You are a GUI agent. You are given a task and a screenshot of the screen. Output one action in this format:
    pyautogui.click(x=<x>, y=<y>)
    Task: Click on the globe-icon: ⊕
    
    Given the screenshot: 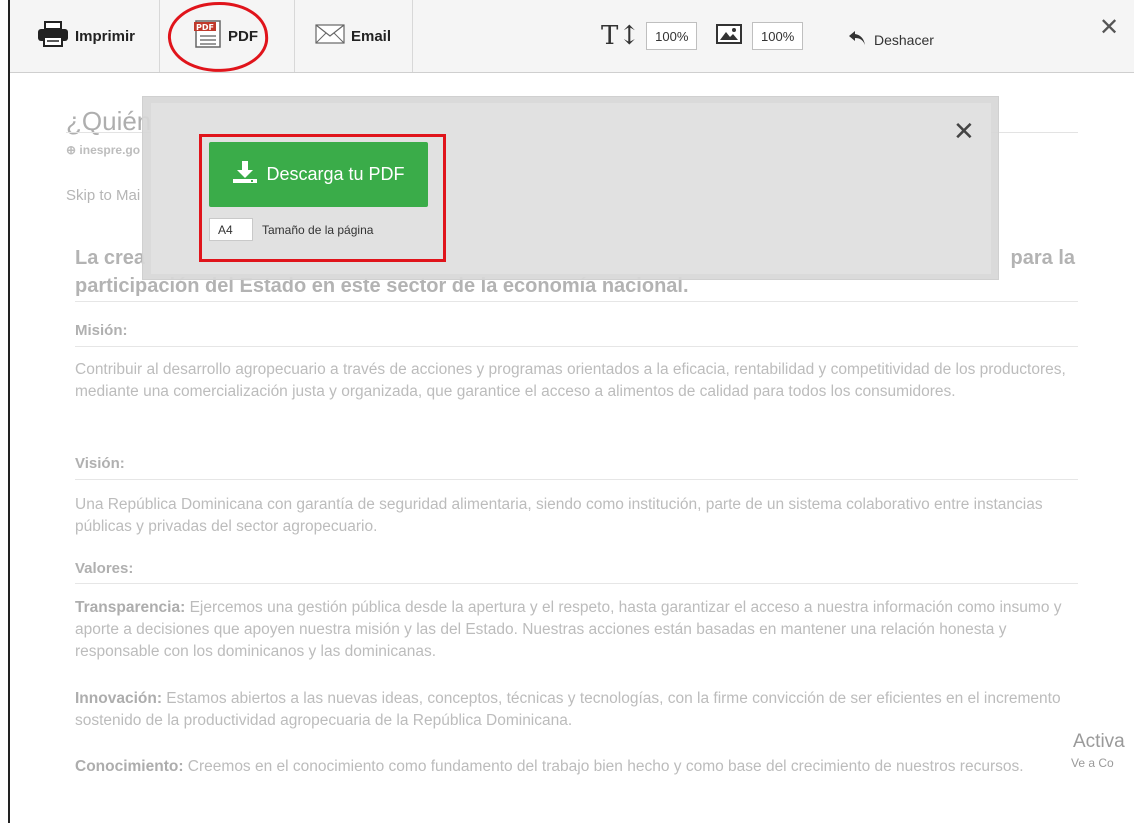 What is the action you would take?
    pyautogui.click(x=71, y=150)
    